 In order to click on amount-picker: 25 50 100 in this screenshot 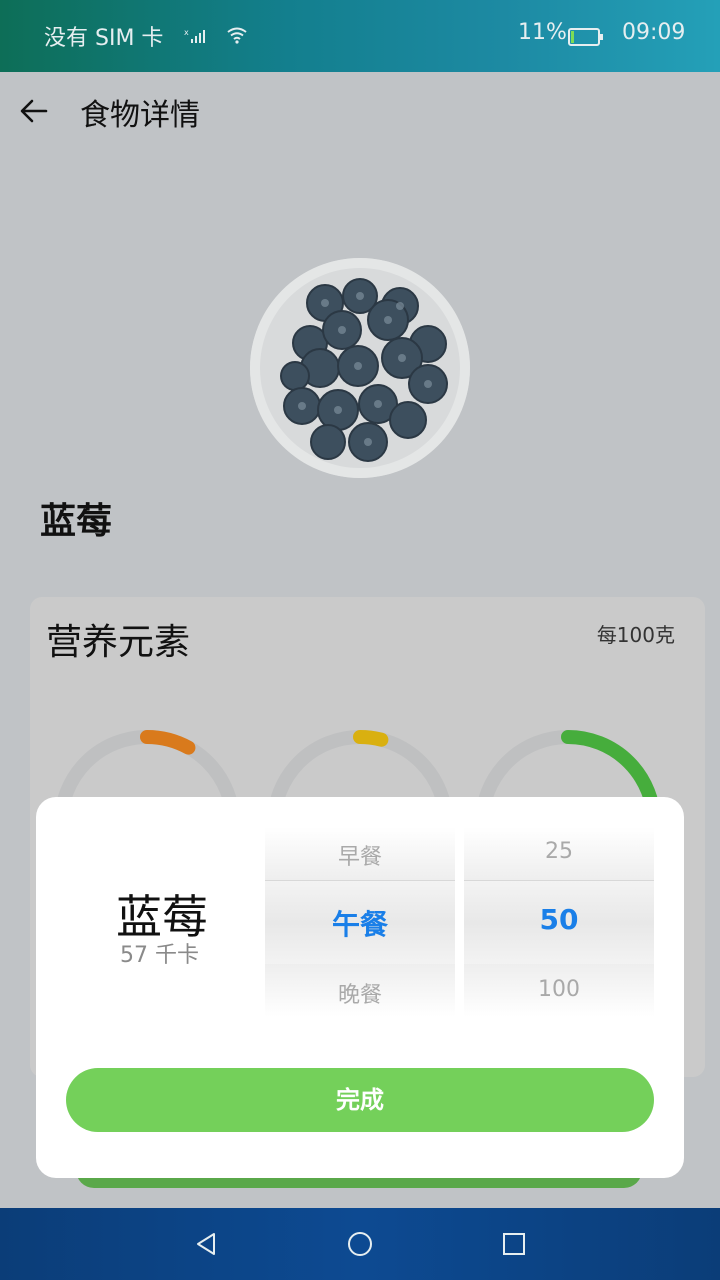, I will do `click(559, 922)`.